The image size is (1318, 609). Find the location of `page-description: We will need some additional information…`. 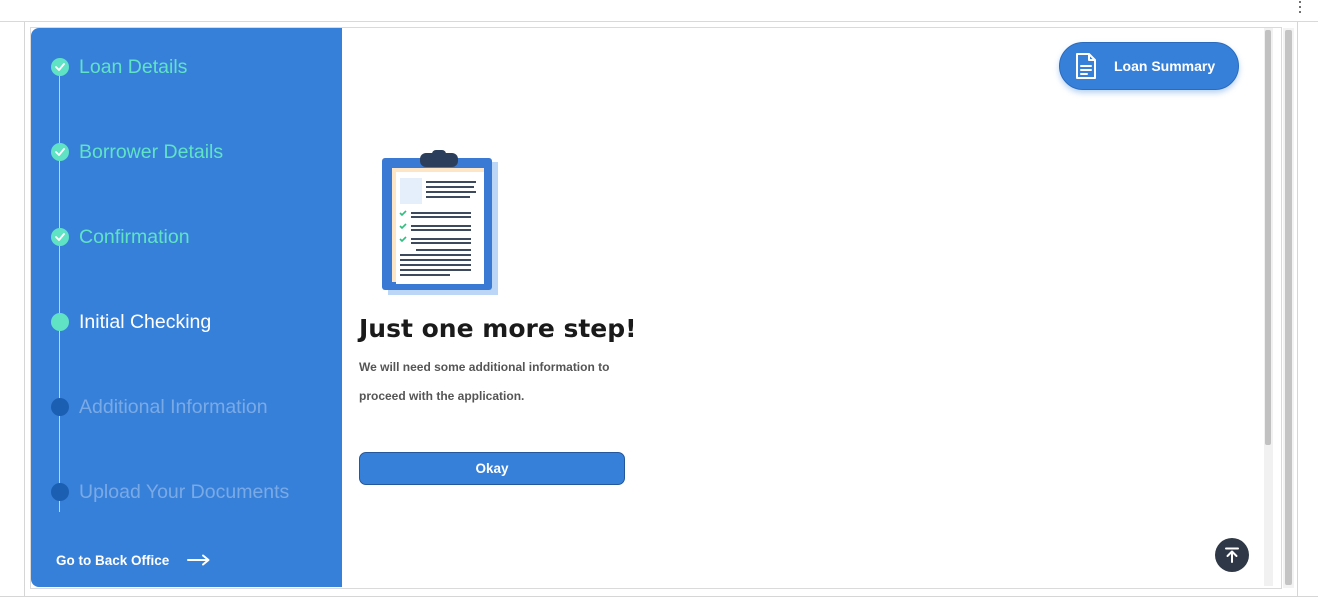

page-description: We will need some additional information… is located at coordinates (504, 382).